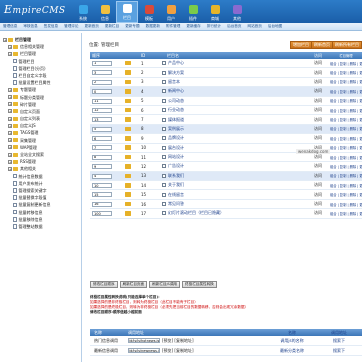 Image resolution: width=362 pixels, height=362 pixels. What do you see at coordinates (215, 12) in the screenshot?
I see `nav-item: 商城` at bounding box center [215, 12].